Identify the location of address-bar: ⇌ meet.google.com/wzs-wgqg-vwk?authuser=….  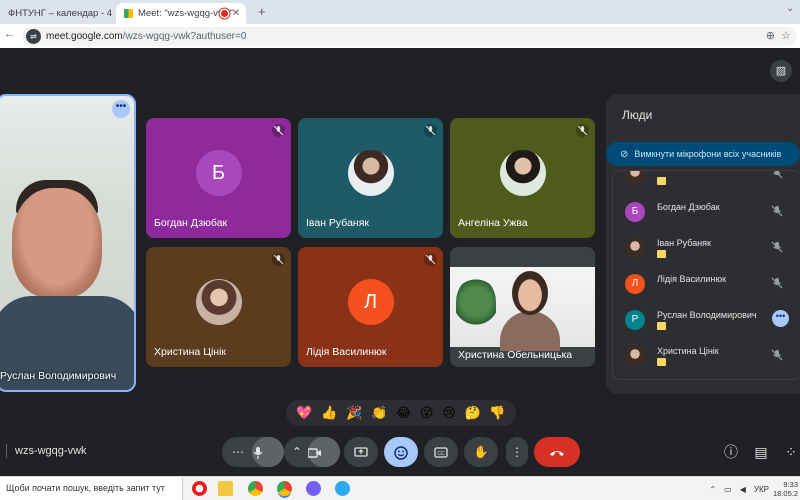
(409, 36).